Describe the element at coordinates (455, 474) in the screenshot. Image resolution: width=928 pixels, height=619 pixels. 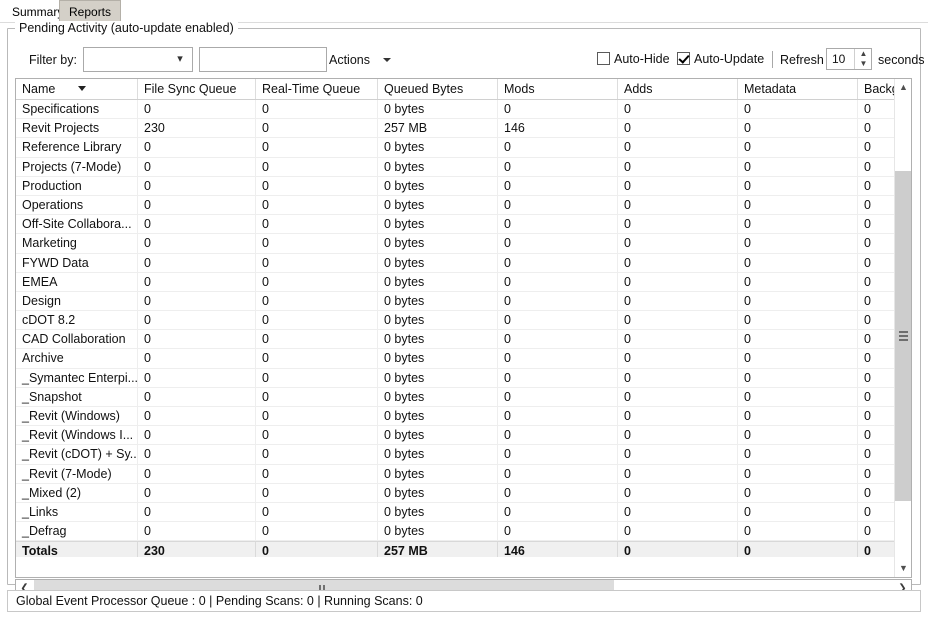
I see `table-row: _Revit (7-Mode) 0 0 0 bytes 0 0 0 0` at that location.